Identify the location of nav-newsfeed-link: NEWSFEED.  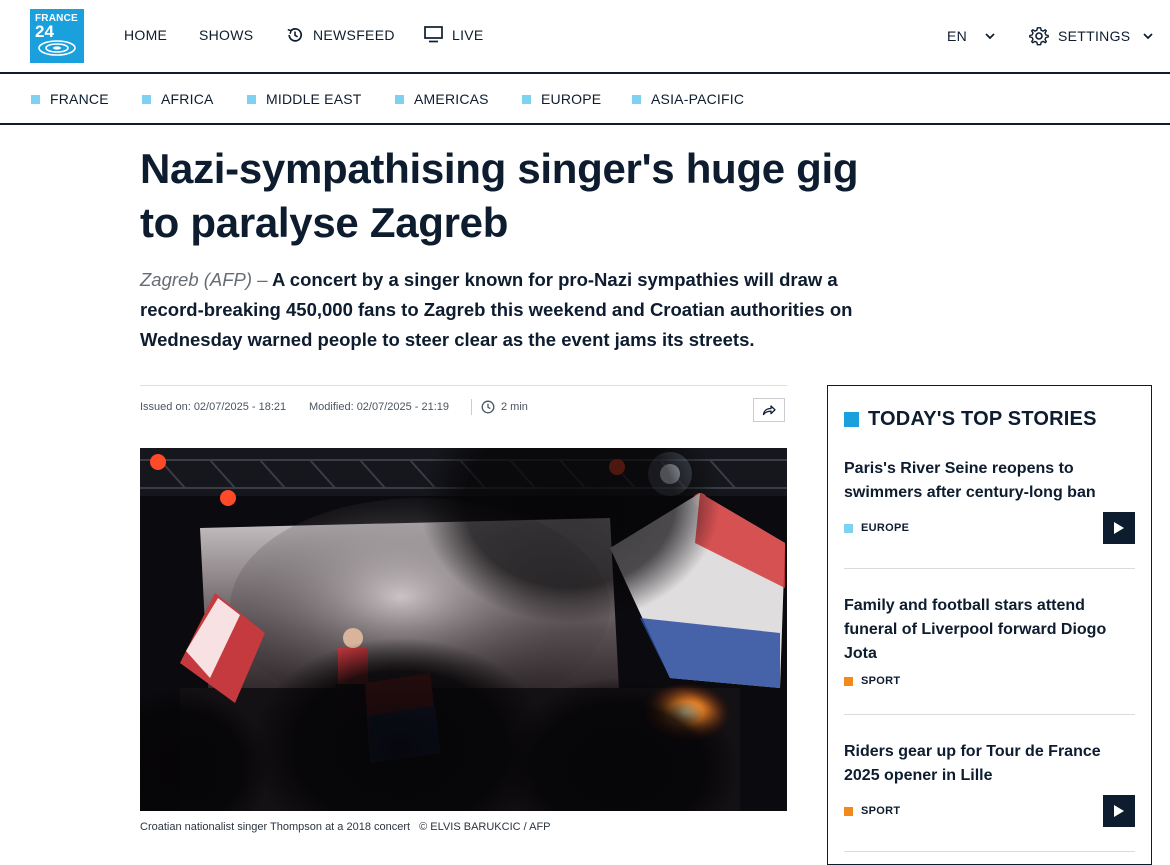
(340, 35).